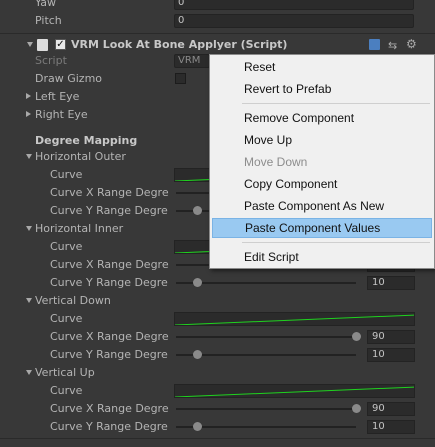  I want to click on yaw-label: Yaw, so click(45, 4).